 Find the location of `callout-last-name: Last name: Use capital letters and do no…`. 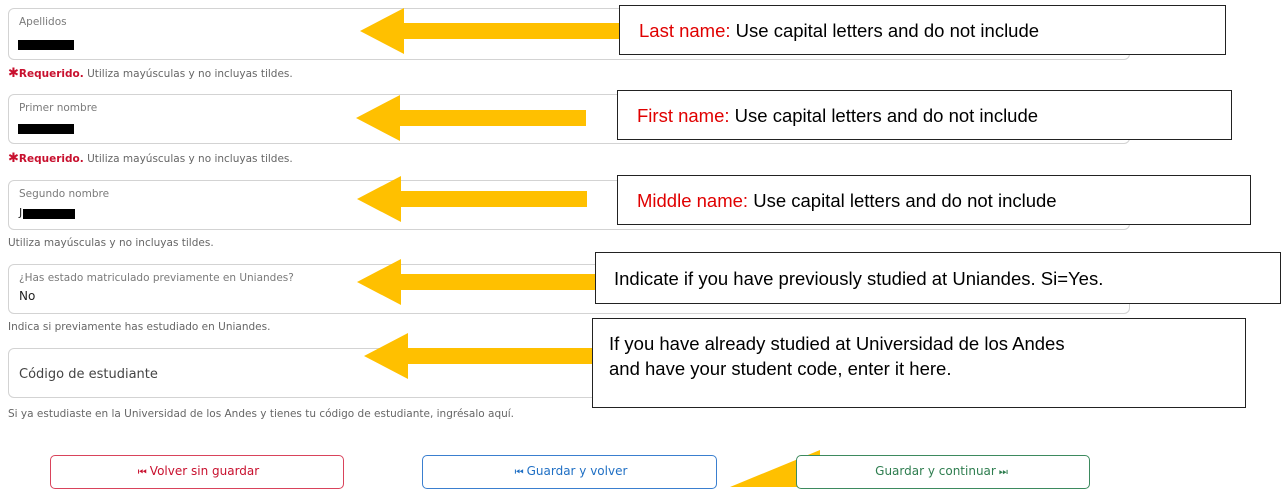

callout-last-name: Last name: Use capital letters and do no… is located at coordinates (922, 30).